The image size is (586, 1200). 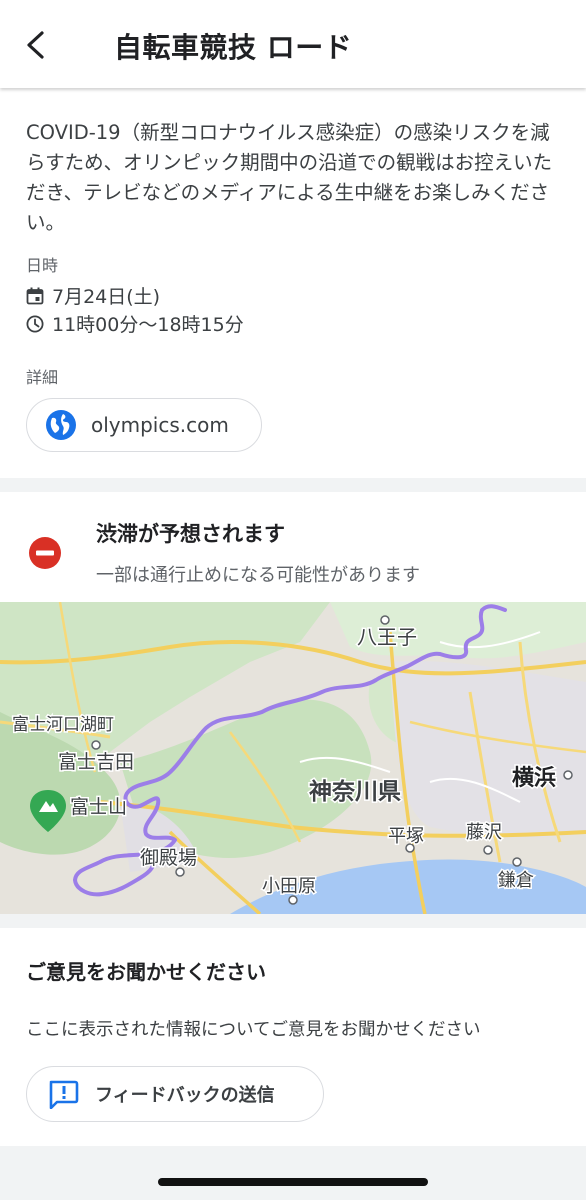 I want to click on feedback-title: ご意見をお聞かせください, so click(x=146, y=972).